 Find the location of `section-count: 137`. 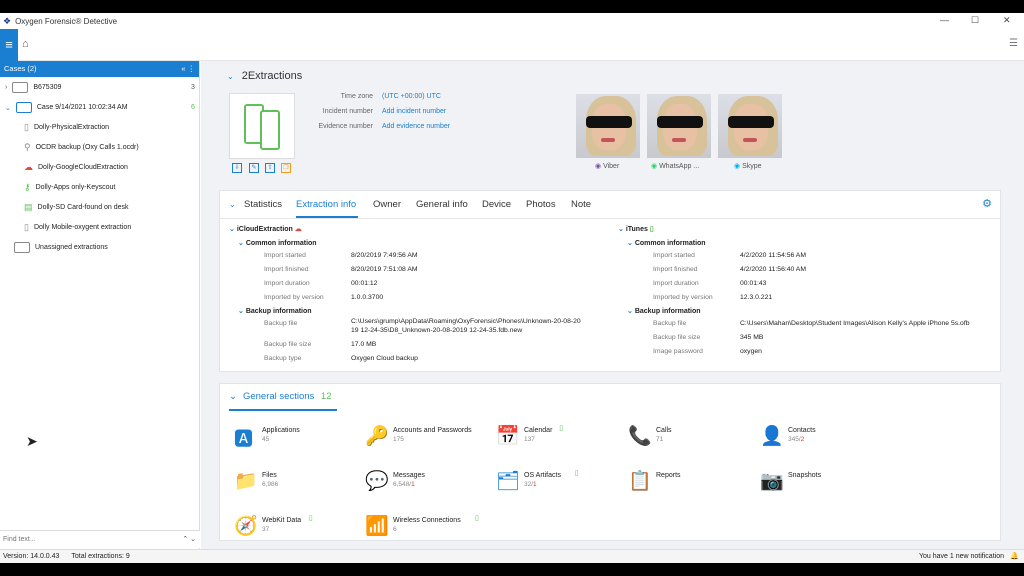

section-count: 137 is located at coordinates (529, 439).